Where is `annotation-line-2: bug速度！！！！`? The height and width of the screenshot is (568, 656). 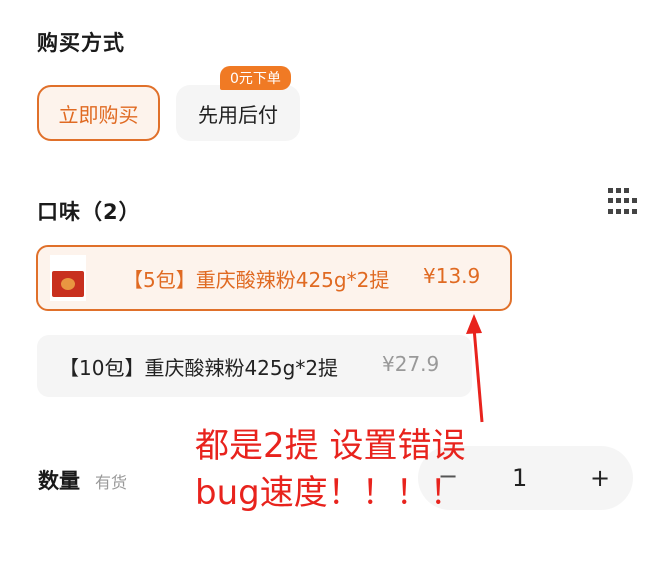 annotation-line-2: bug速度！！！！ is located at coordinates (329, 493).